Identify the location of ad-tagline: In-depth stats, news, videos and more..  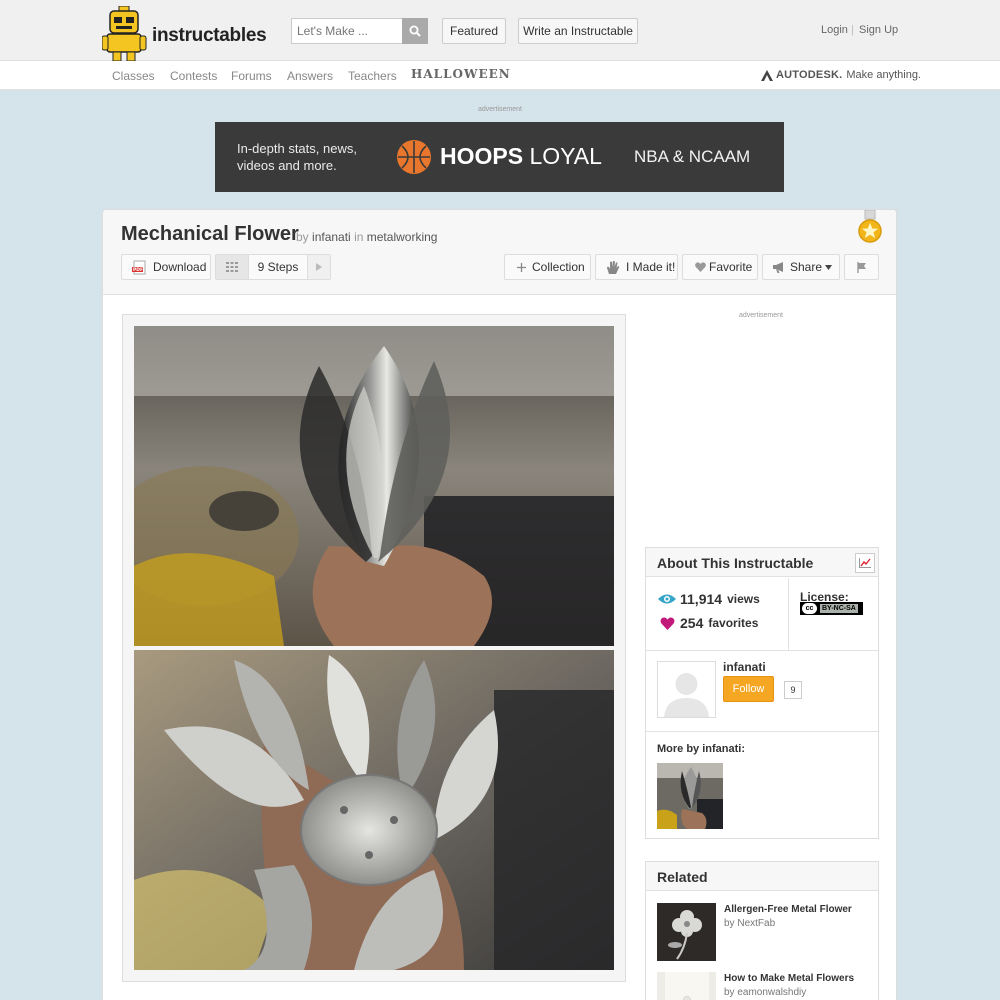
(297, 157).